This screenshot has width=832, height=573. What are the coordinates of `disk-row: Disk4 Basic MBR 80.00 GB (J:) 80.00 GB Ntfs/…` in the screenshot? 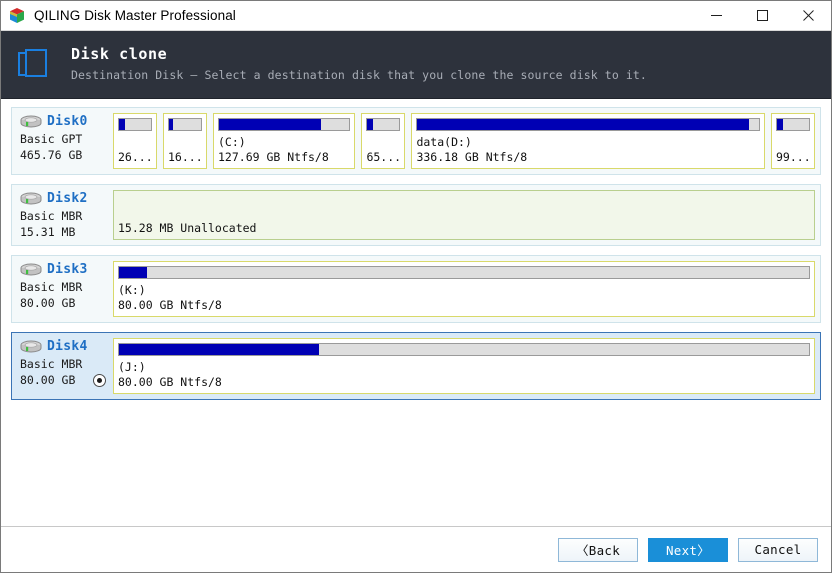 It's located at (416, 366).